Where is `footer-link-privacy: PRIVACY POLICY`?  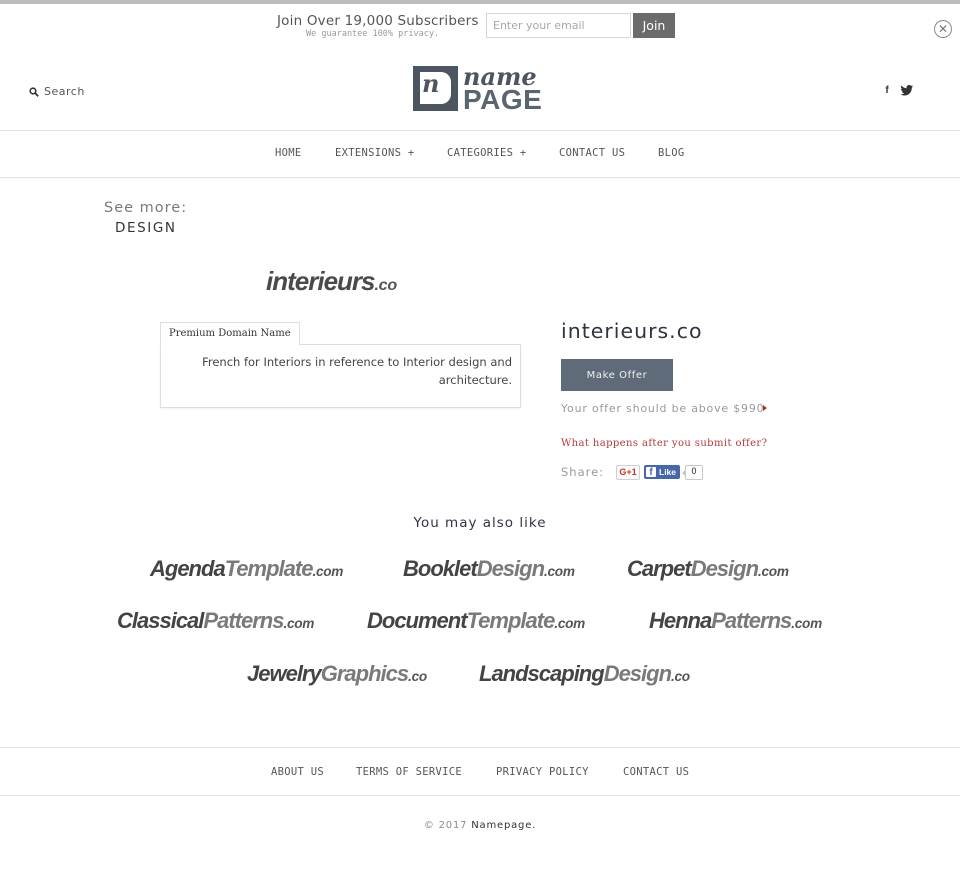 footer-link-privacy: PRIVACY POLICY is located at coordinates (542, 772).